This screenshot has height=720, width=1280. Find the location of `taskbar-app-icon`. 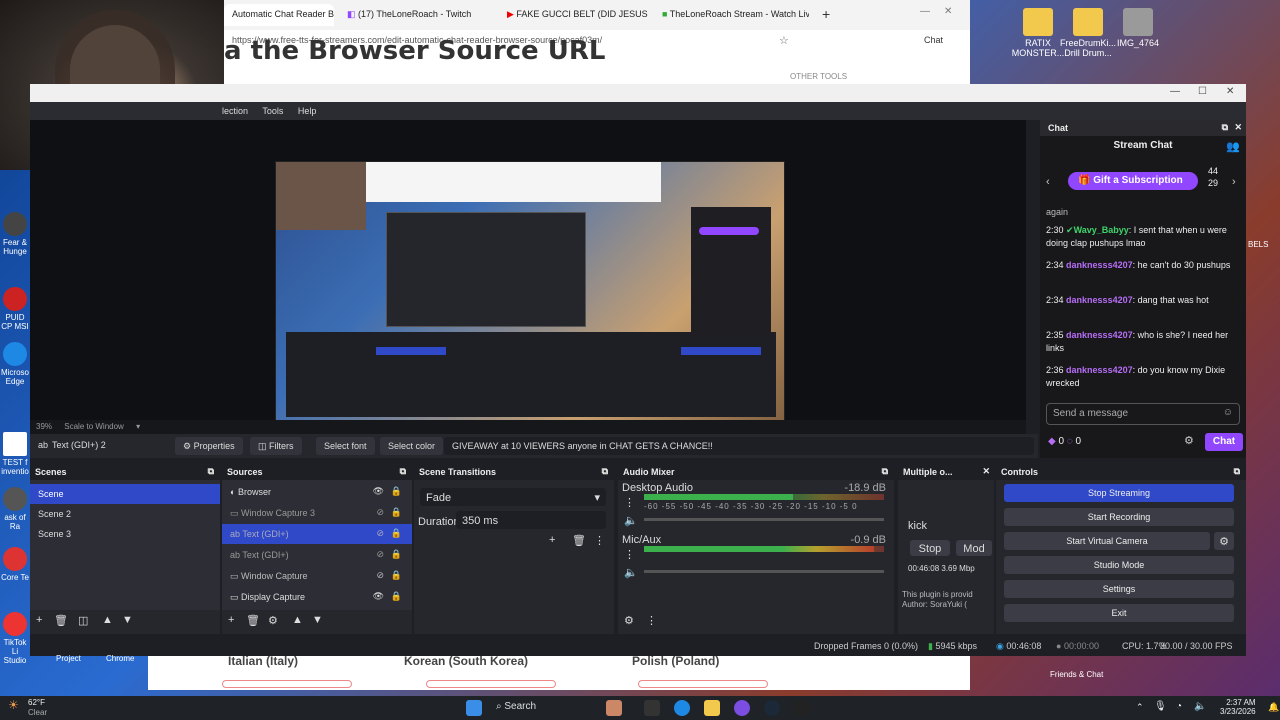

taskbar-app-icon is located at coordinates (614, 708).